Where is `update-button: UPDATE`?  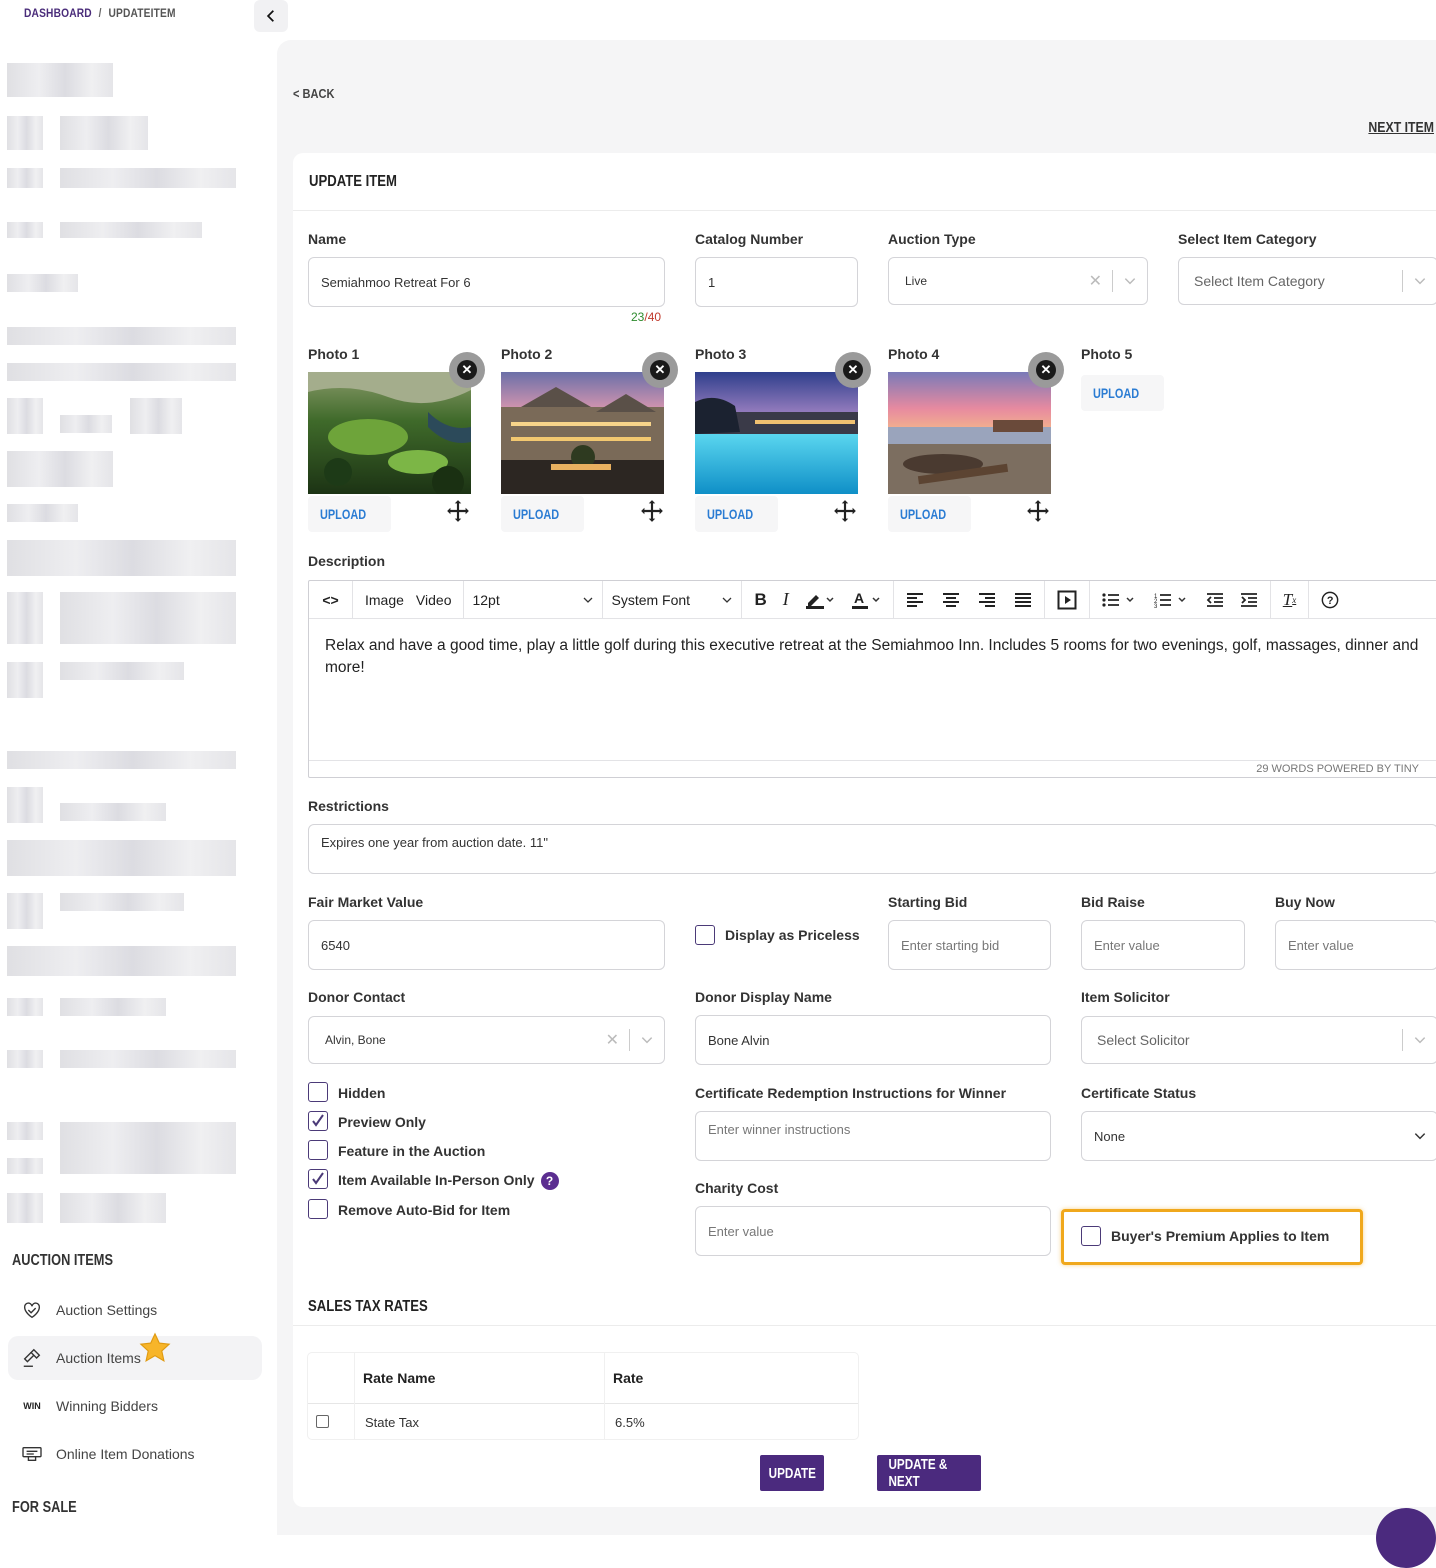
update-button: UPDATE is located at coordinates (792, 1473).